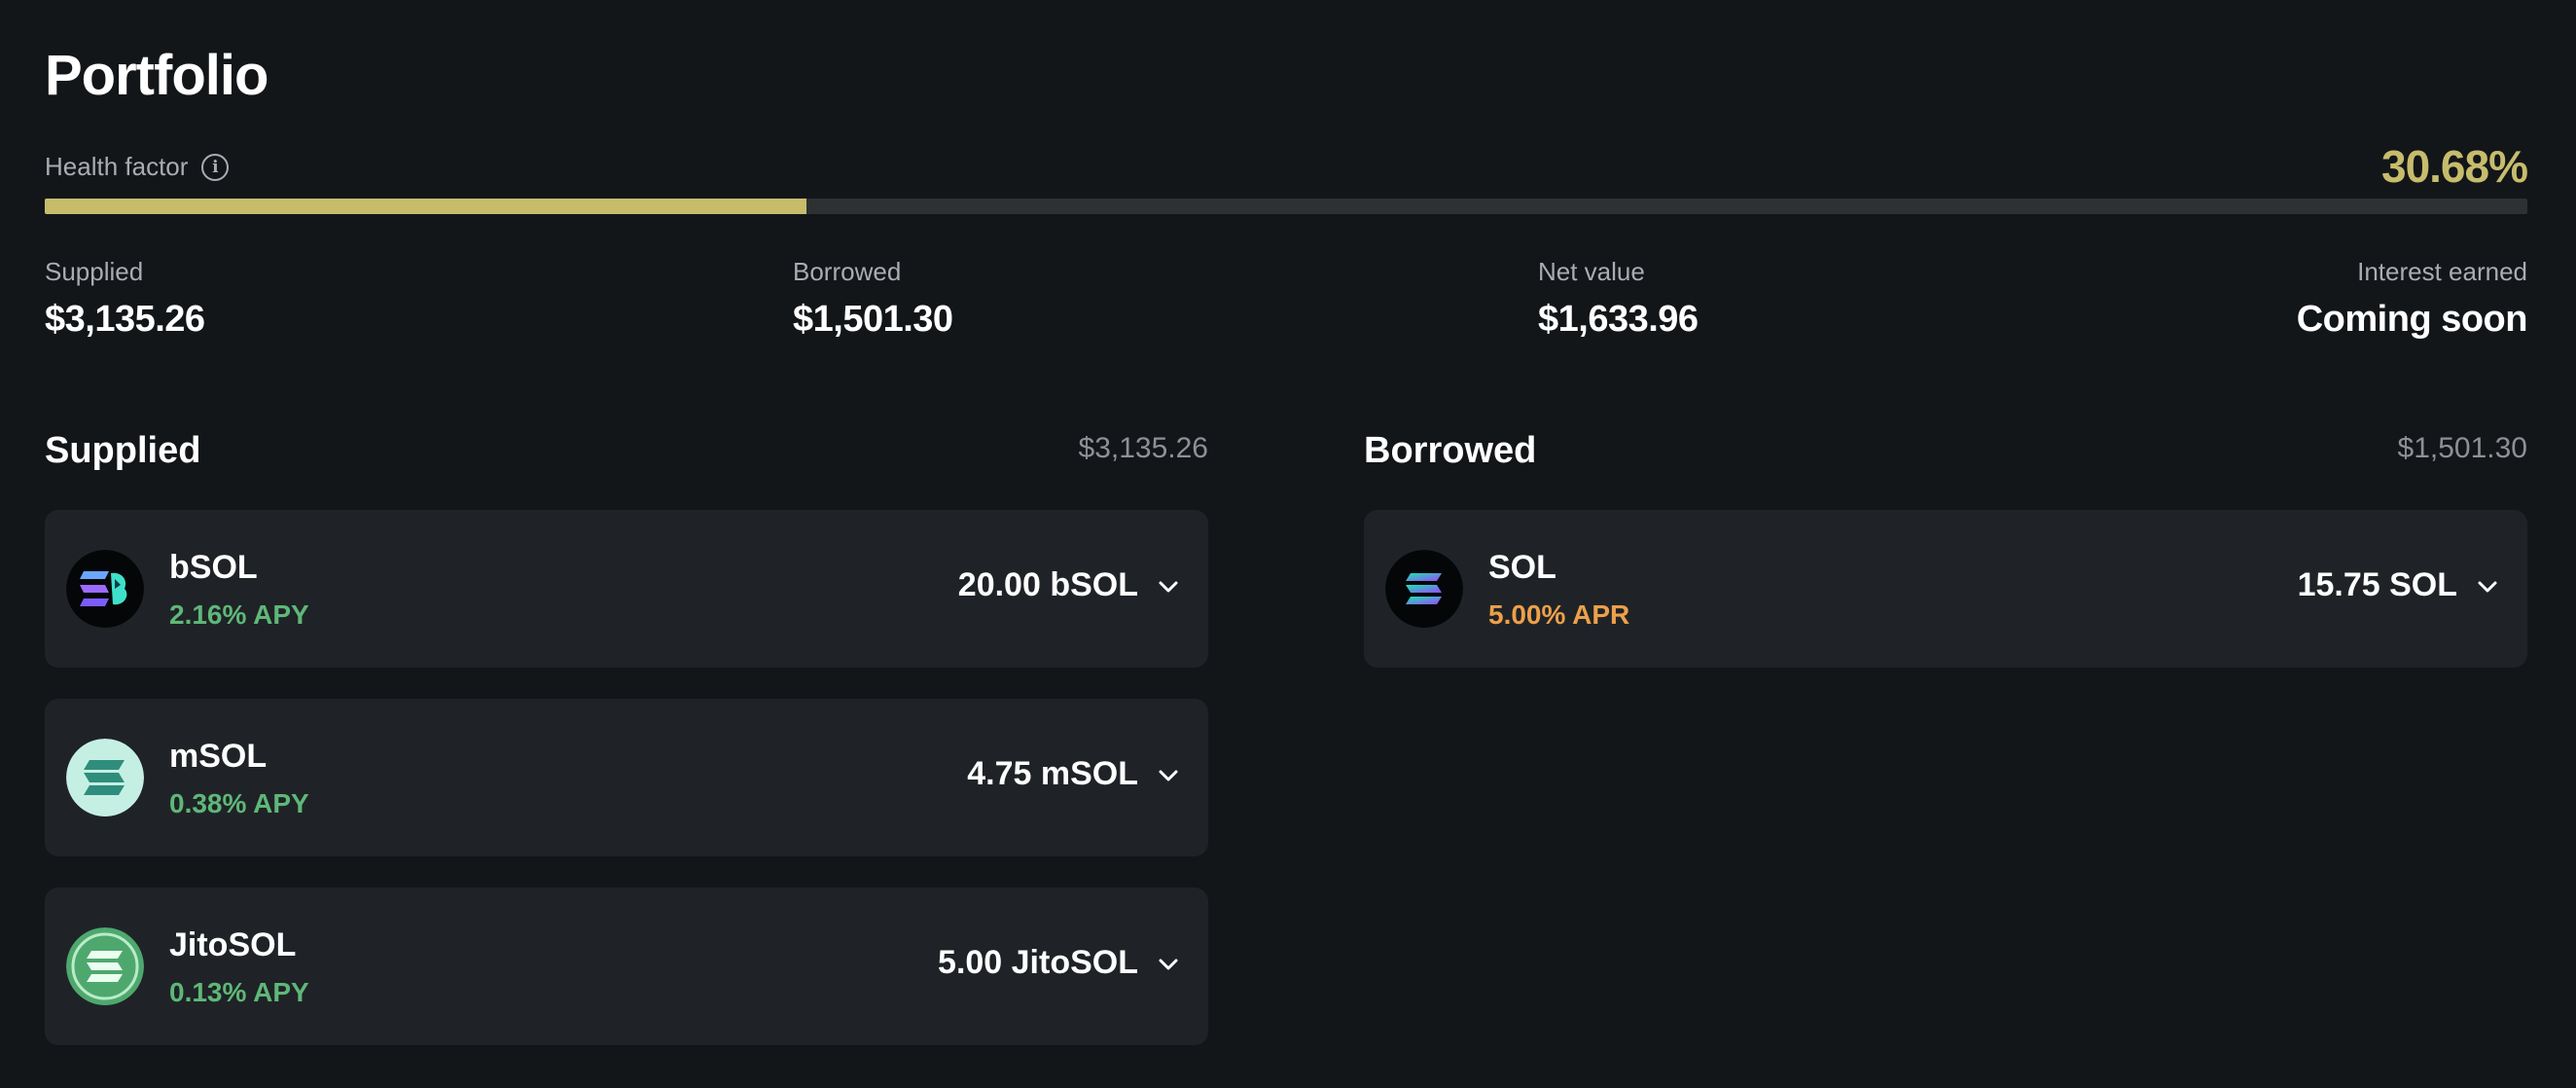  I want to click on jitosol-logo-icon, so click(105, 966).